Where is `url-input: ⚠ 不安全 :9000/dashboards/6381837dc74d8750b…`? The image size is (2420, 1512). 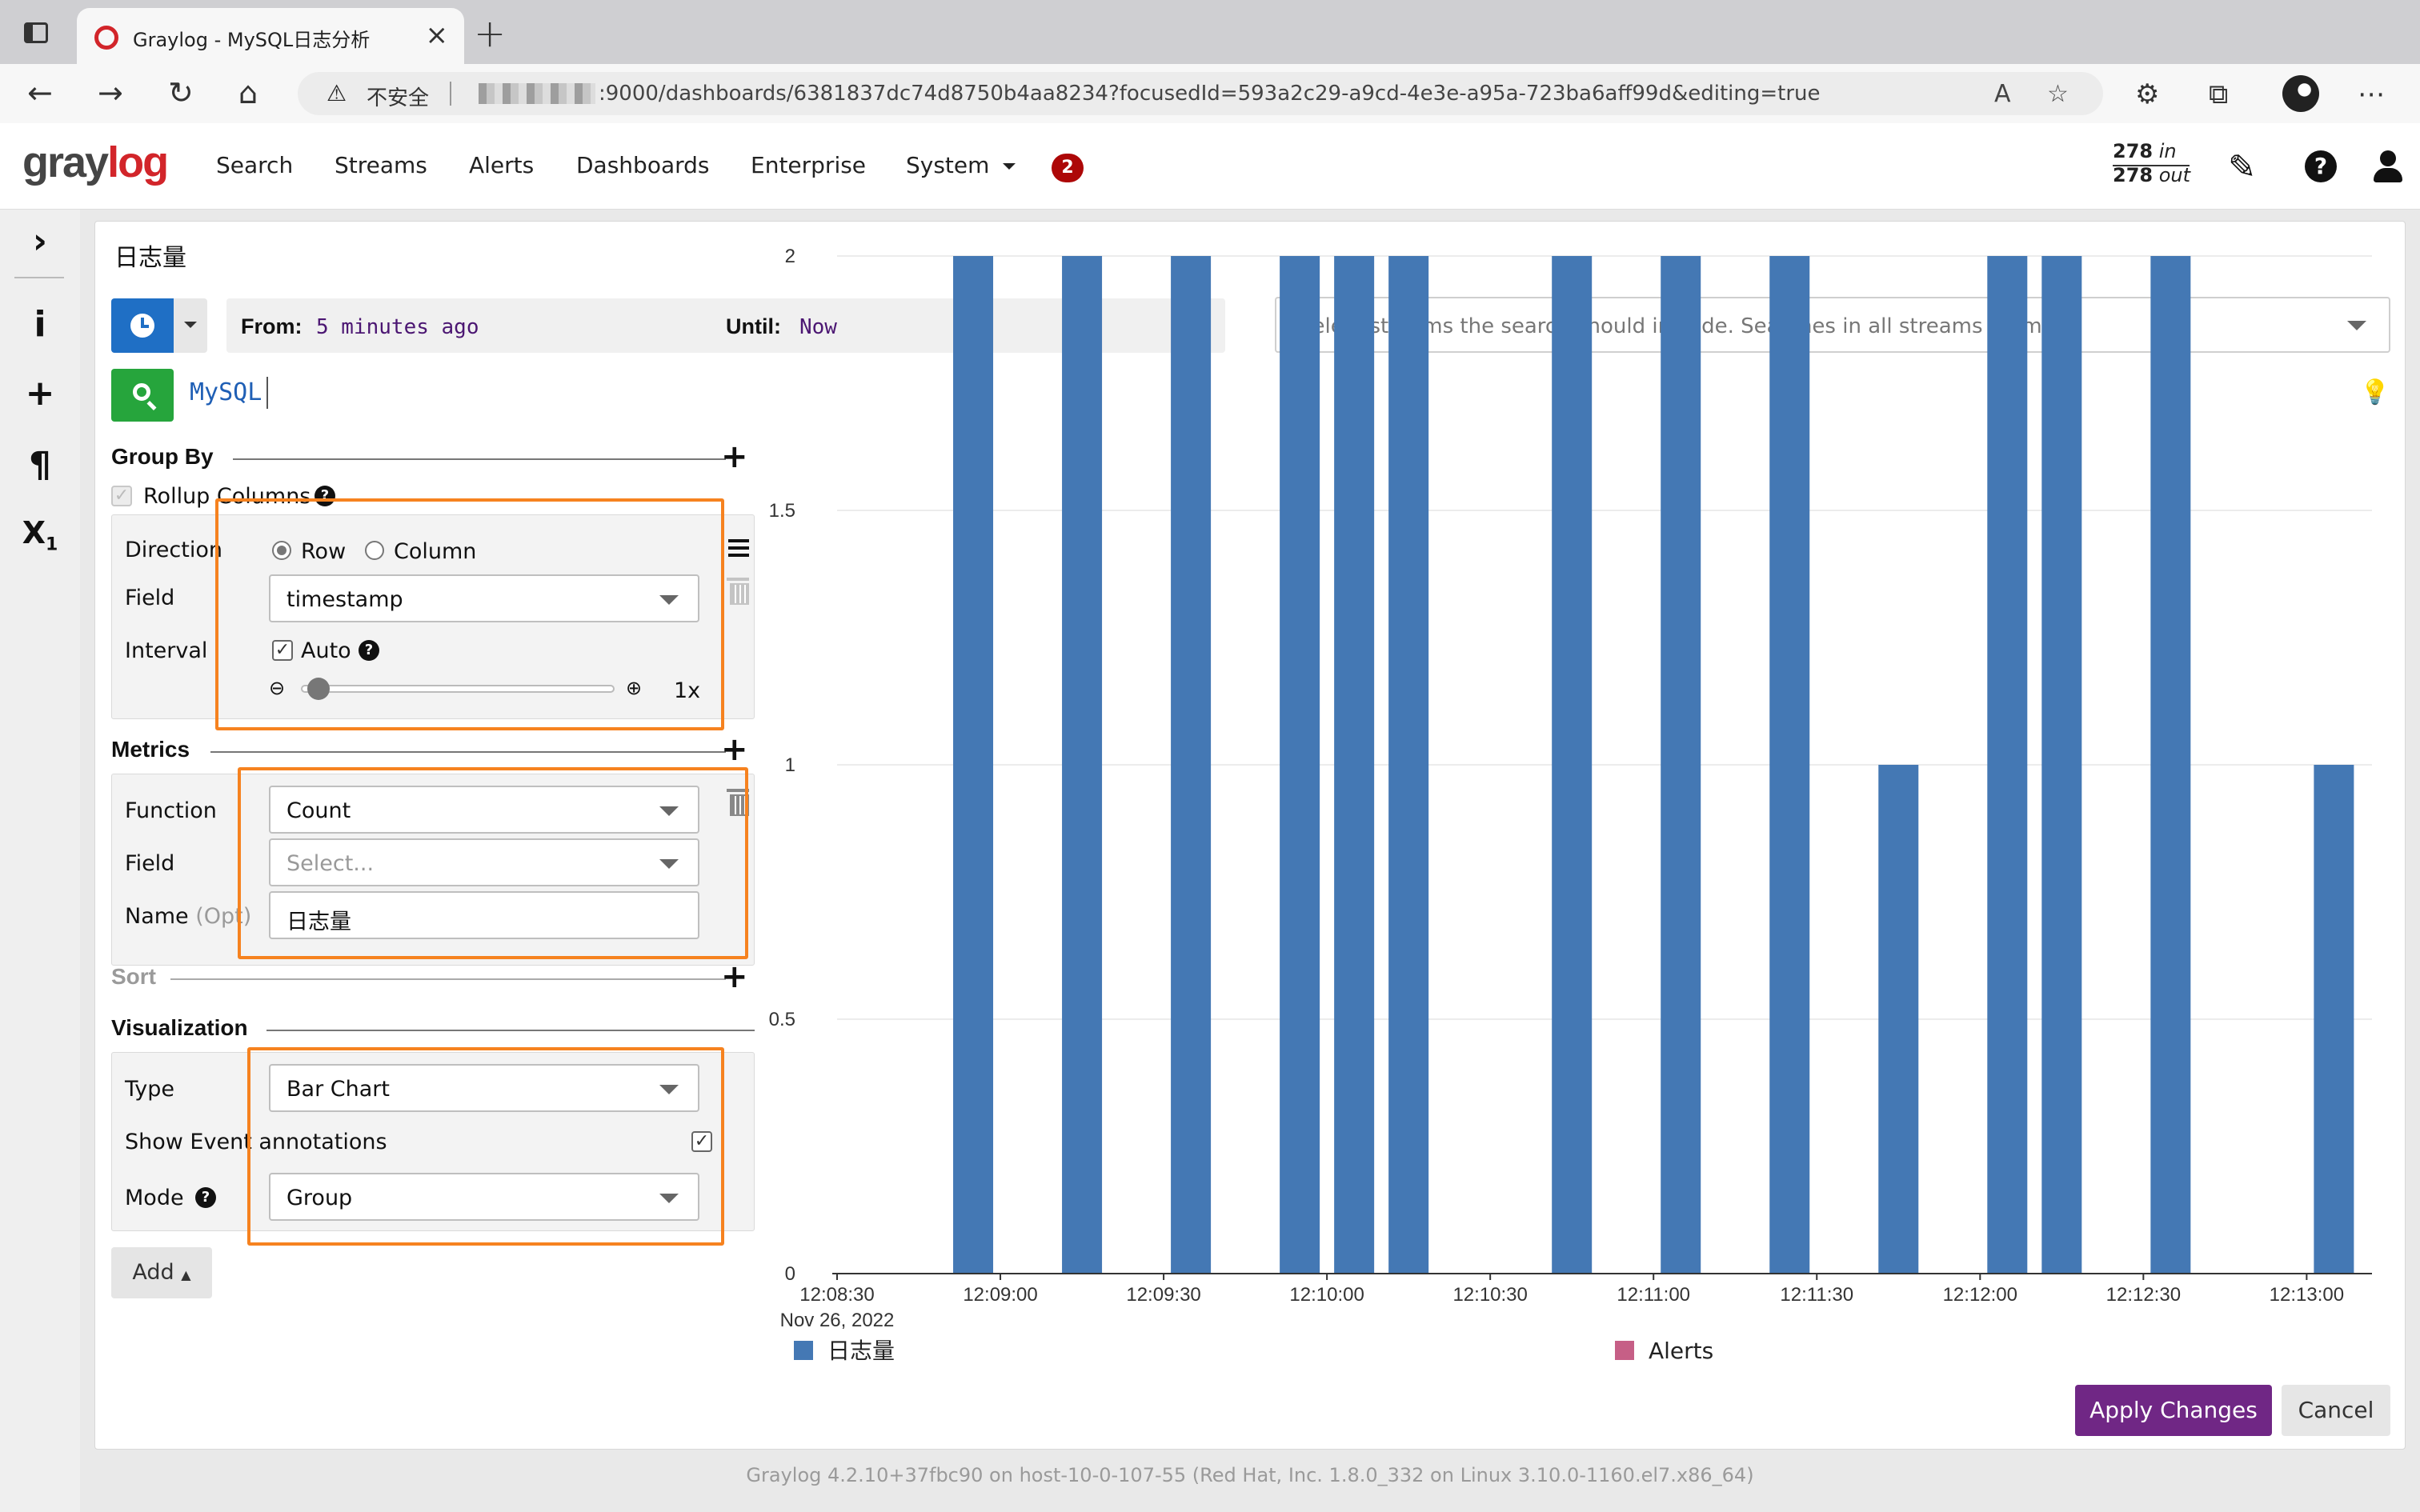
url-input: ⚠ 不安全 :9000/dashboards/6381837dc74d8750b… is located at coordinates (1200, 93).